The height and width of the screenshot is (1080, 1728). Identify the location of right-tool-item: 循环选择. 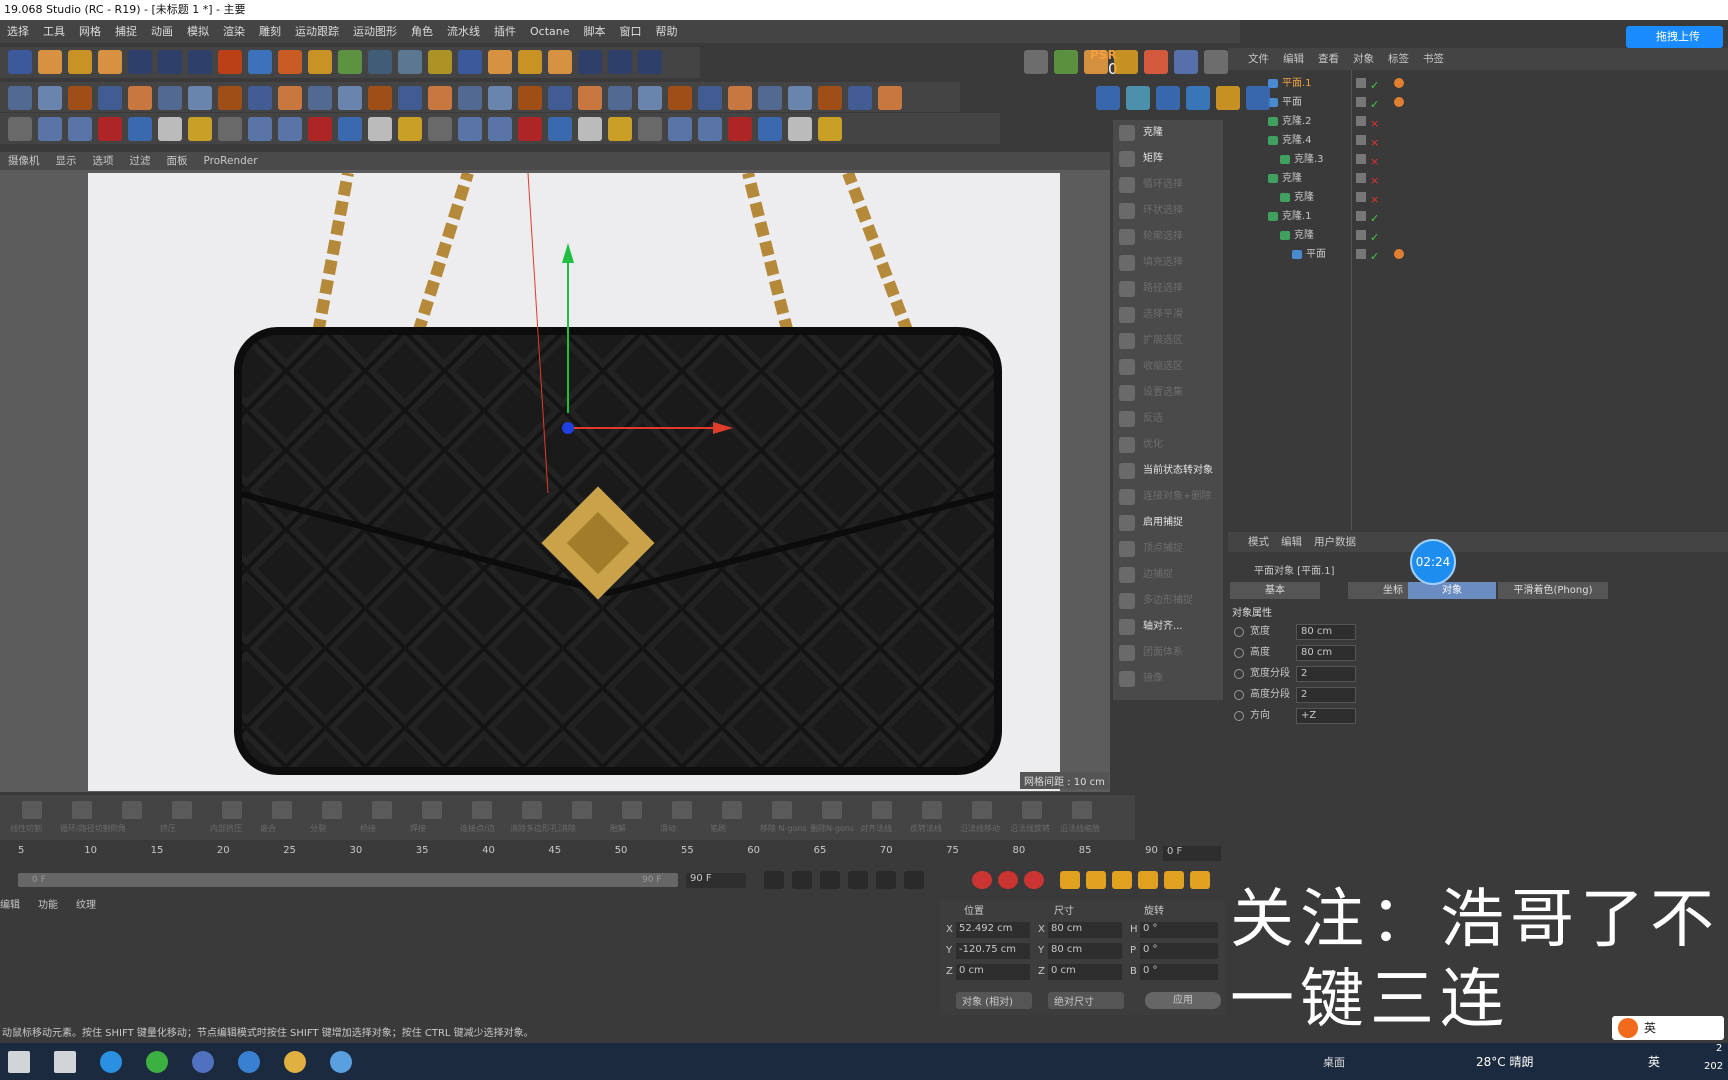
(1168, 185).